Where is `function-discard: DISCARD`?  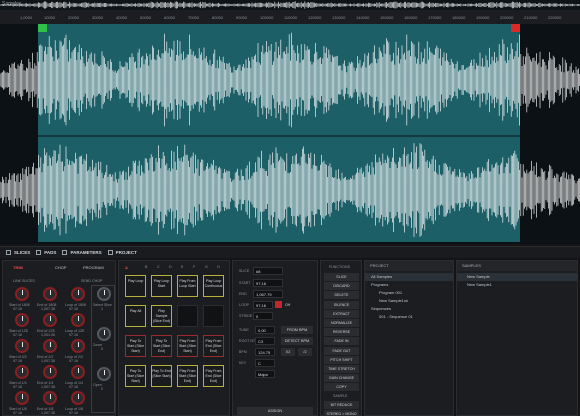 function-discard: DISCARD is located at coordinates (341, 286).